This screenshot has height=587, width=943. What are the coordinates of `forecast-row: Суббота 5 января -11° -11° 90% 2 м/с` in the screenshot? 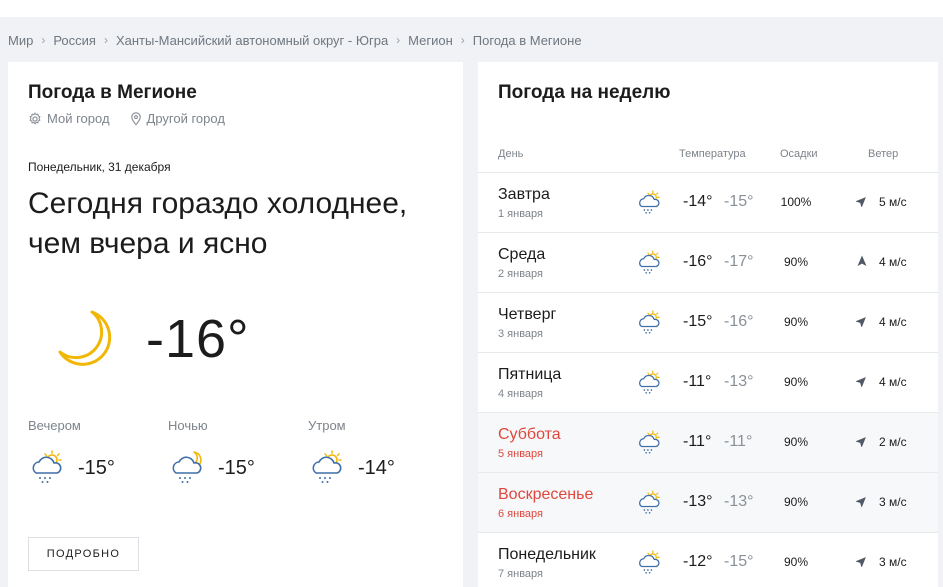 It's located at (708, 442).